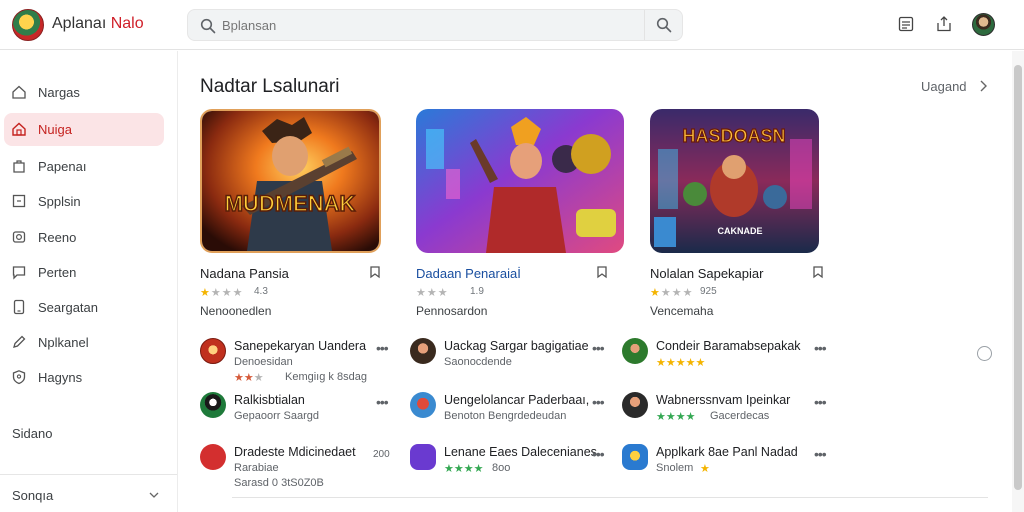 The image size is (1024, 512). What do you see at coordinates (468, 273) in the screenshot?
I see `app-title: Dadaan Penaraiaİ` at bounding box center [468, 273].